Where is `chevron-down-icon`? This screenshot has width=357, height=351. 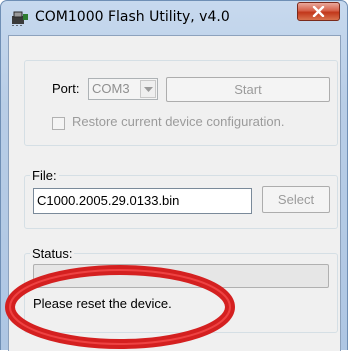
chevron-down-icon is located at coordinates (148, 89).